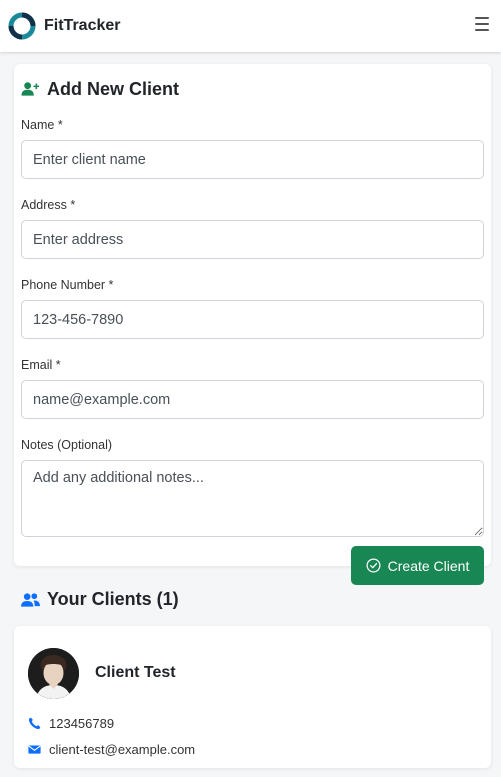  I want to click on logo-icon, so click(22, 26).